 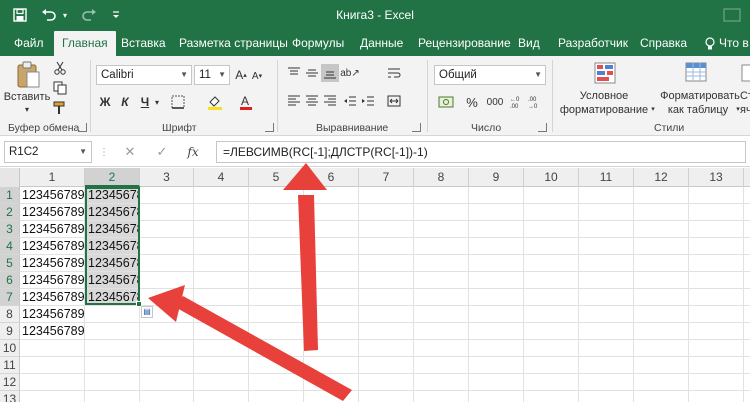 I want to click on tab-help: Справка, so click(x=663, y=43).